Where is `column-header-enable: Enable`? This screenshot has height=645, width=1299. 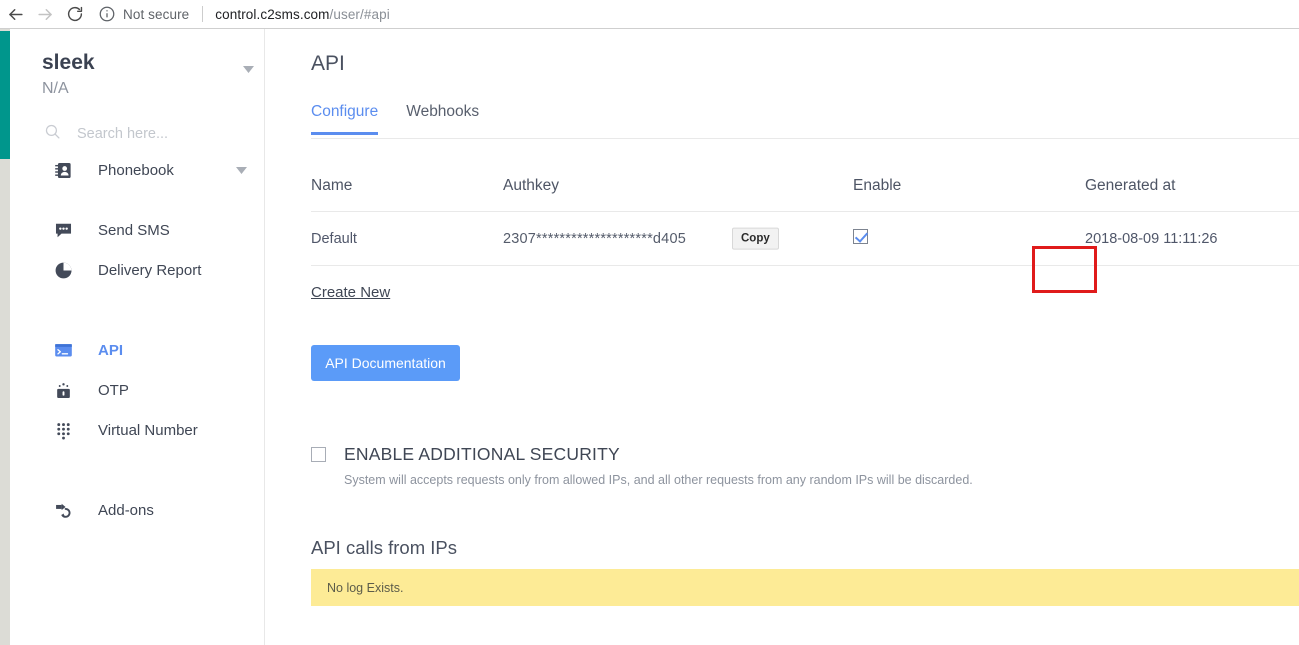 column-header-enable: Enable is located at coordinates (877, 185).